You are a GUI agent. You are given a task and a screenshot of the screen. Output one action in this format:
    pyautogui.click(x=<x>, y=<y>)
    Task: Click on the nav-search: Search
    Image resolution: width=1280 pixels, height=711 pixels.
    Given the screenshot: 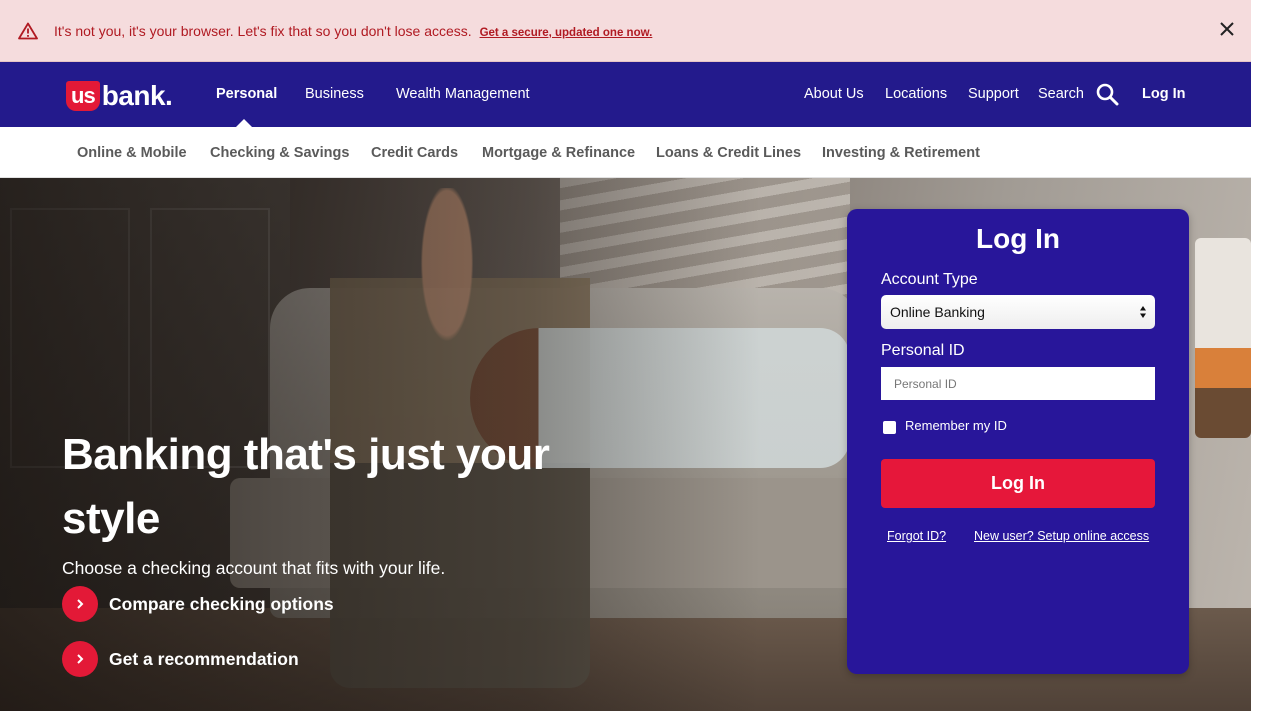 What is the action you would take?
    pyautogui.click(x=1061, y=94)
    